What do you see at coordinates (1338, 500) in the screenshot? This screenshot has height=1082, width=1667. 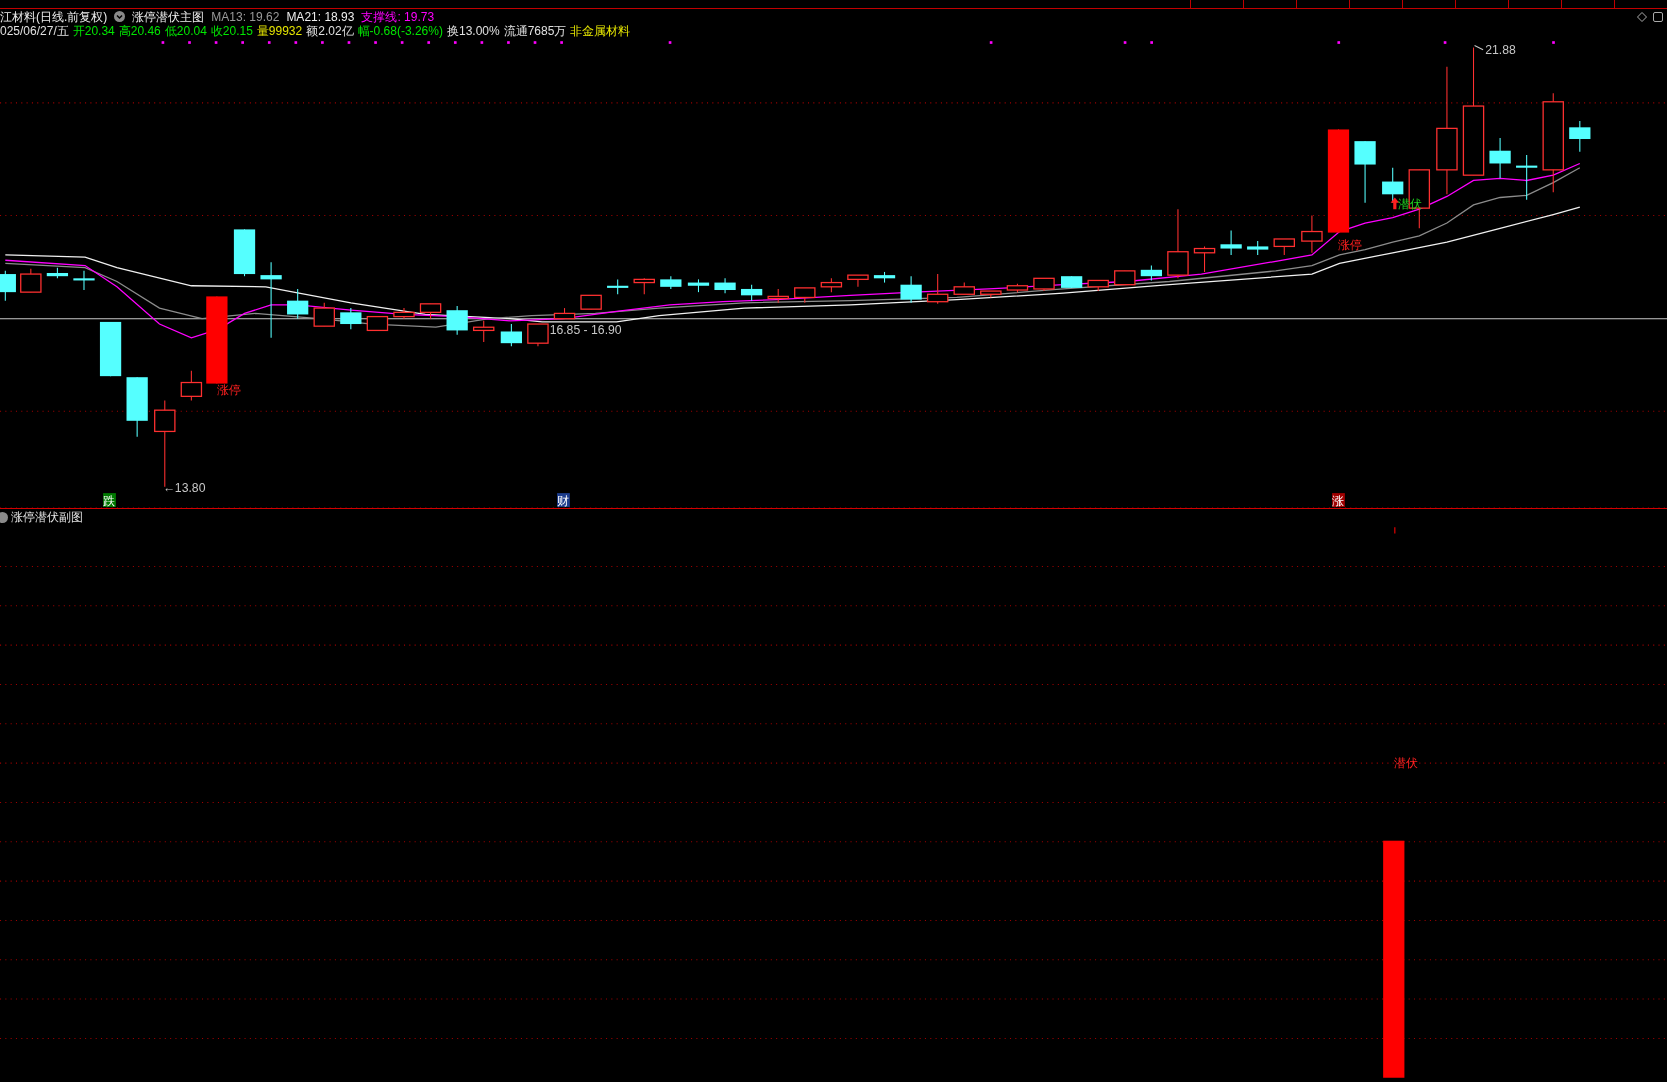 I see `event-marker: 涨` at bounding box center [1338, 500].